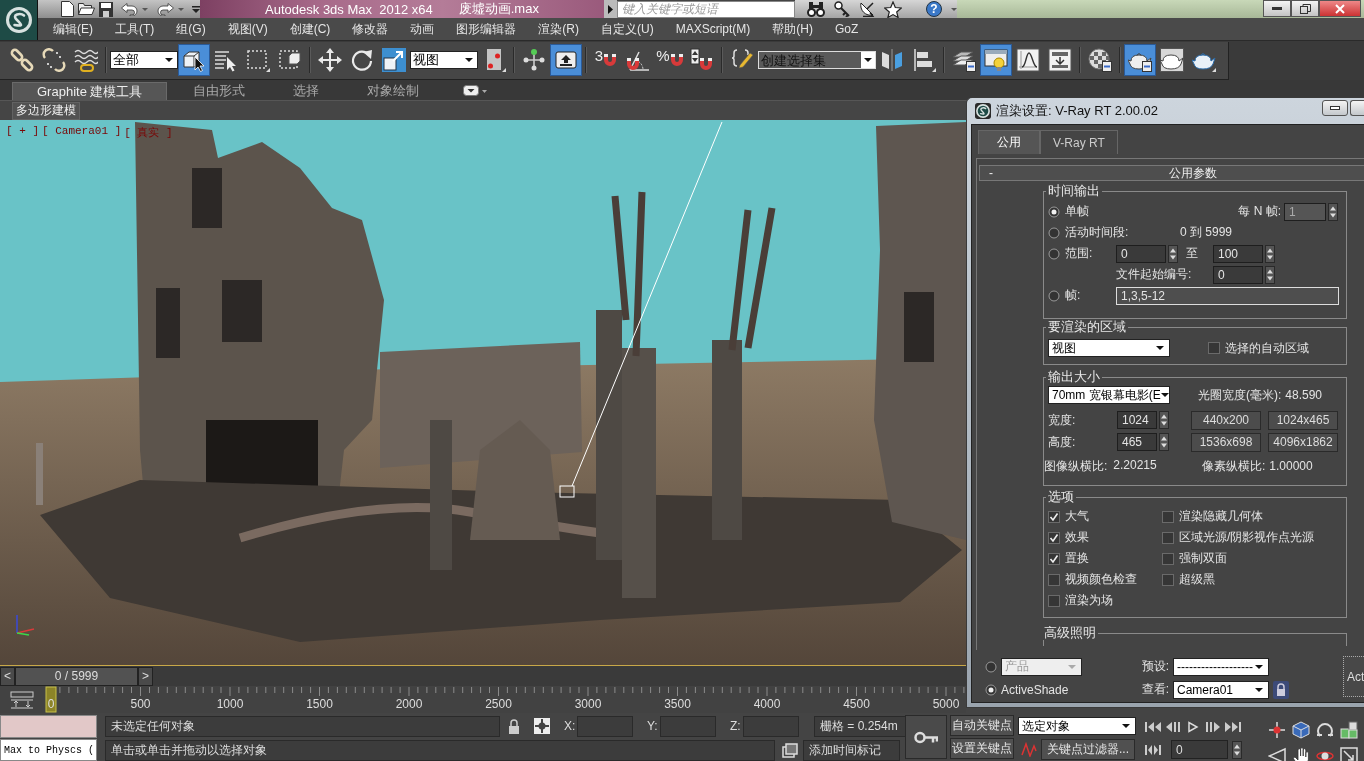 The image size is (1364, 761). What do you see at coordinates (51, 699) in the screenshot?
I see `current-frame-marker` at bounding box center [51, 699].